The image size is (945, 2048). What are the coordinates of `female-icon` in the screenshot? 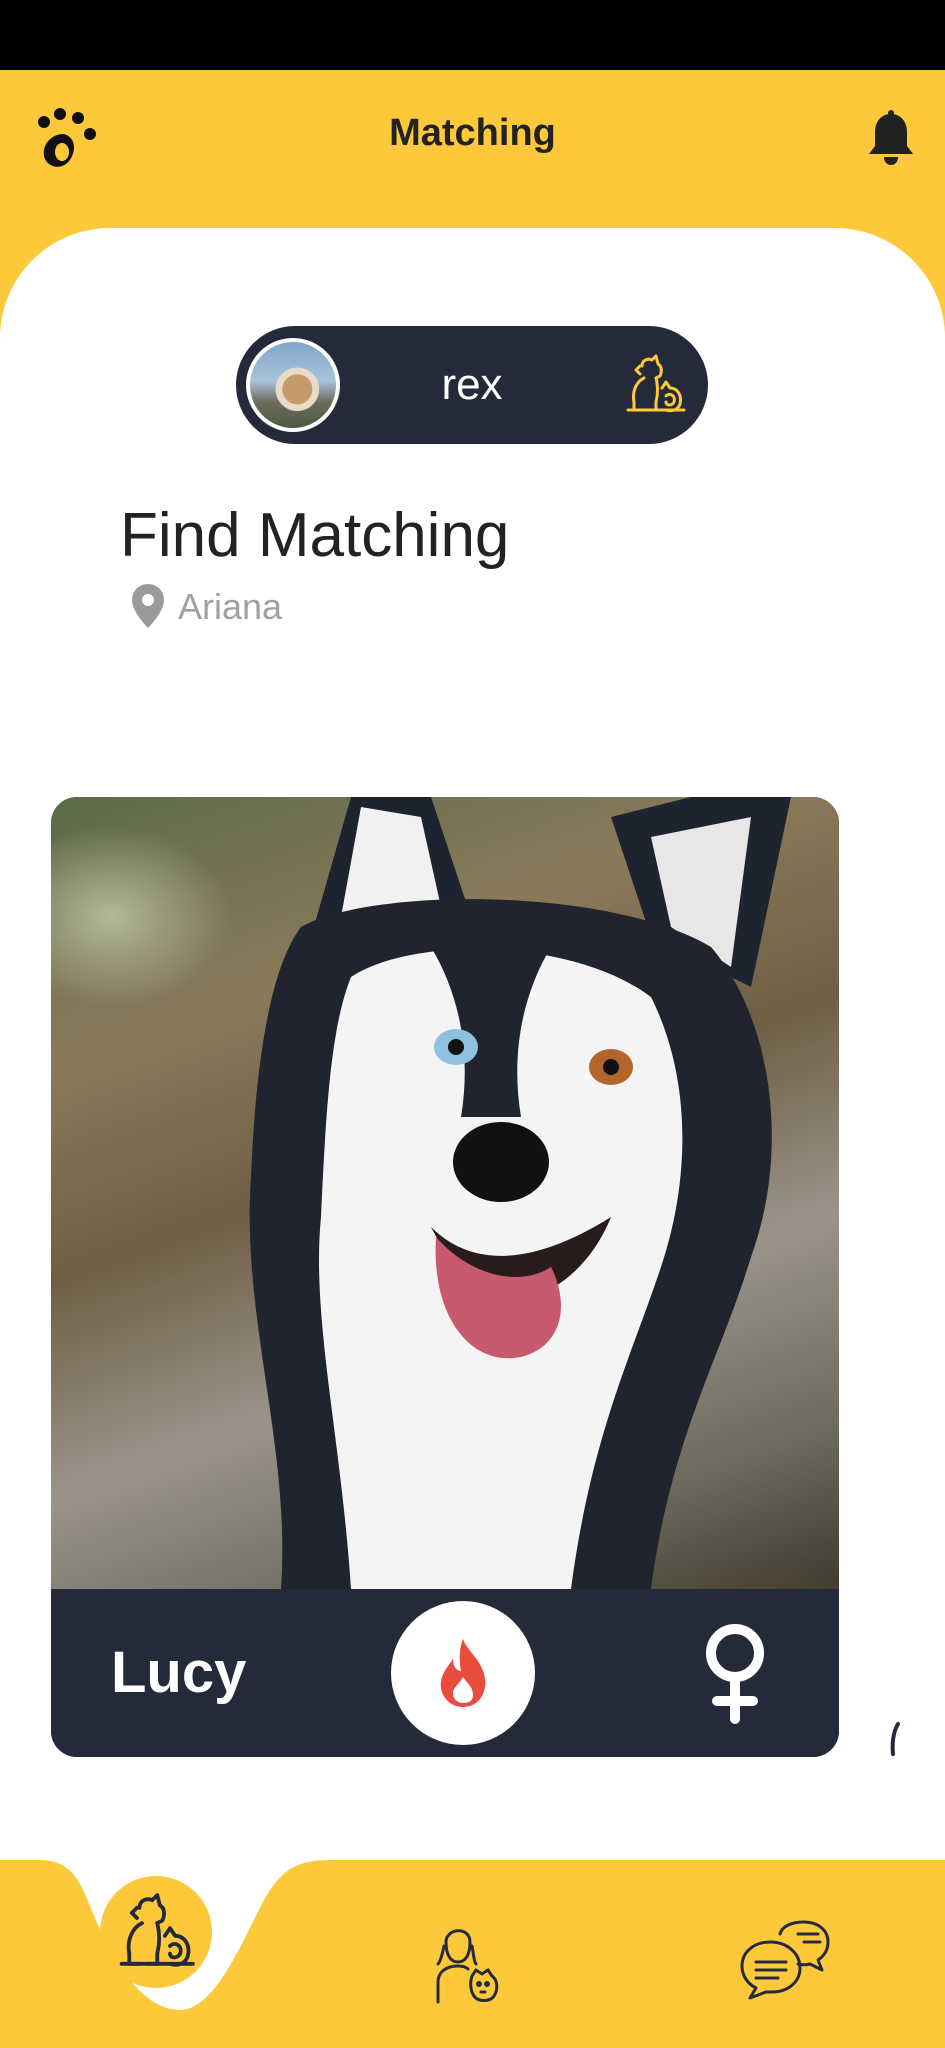 It's located at (735, 1674).